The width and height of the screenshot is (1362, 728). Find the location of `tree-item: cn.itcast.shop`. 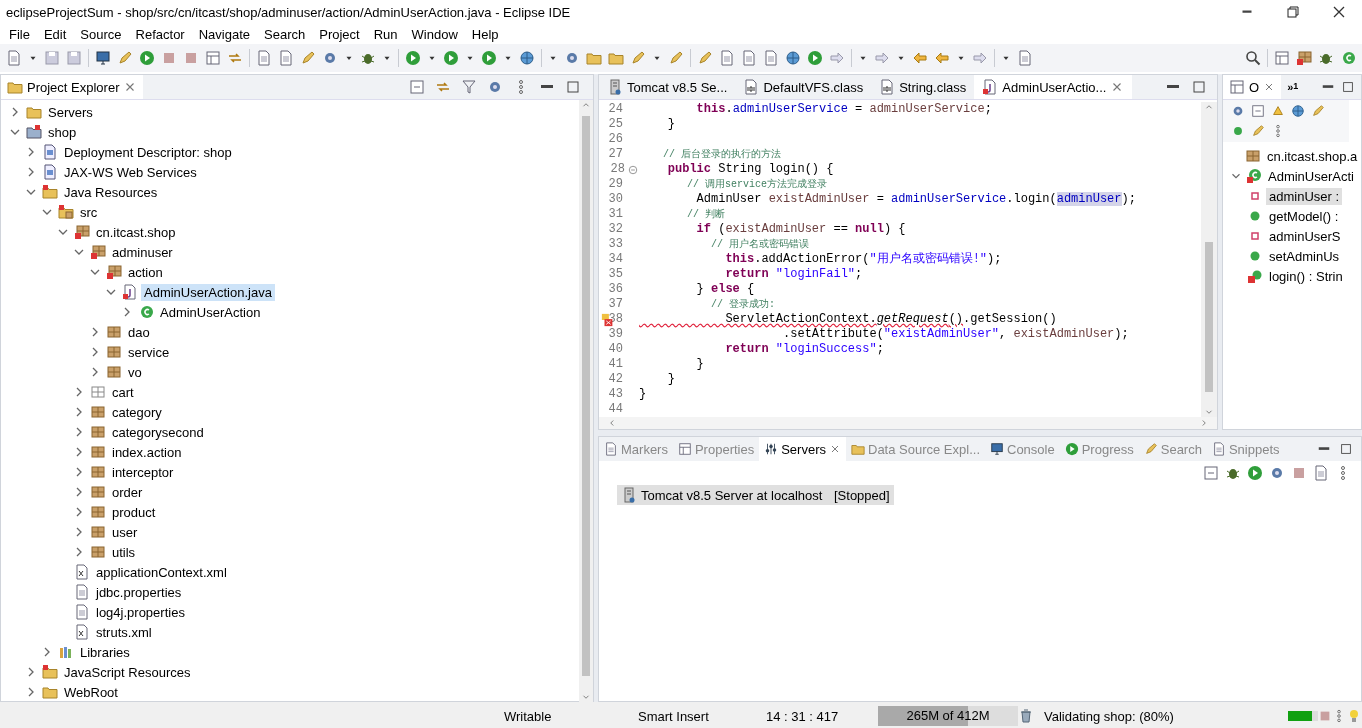

tree-item: cn.itcast.shop is located at coordinates (136, 232).